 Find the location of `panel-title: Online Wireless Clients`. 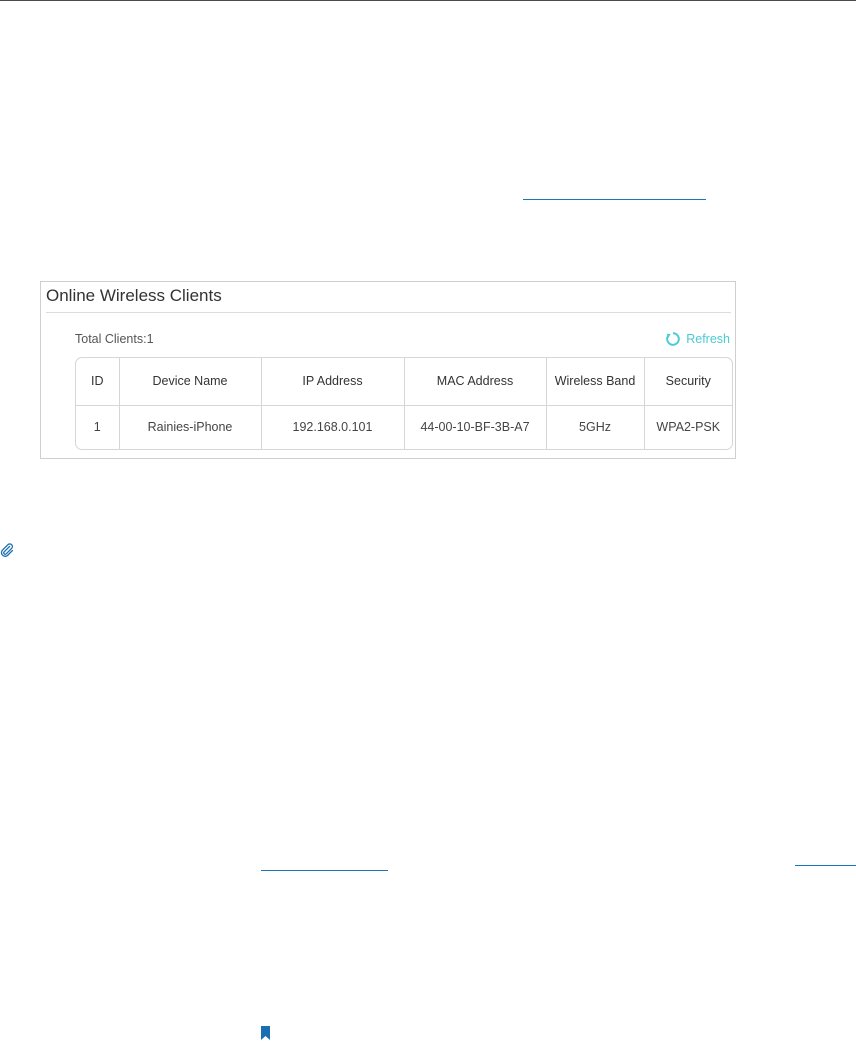

panel-title: Online Wireless Clients is located at coordinates (134, 295).